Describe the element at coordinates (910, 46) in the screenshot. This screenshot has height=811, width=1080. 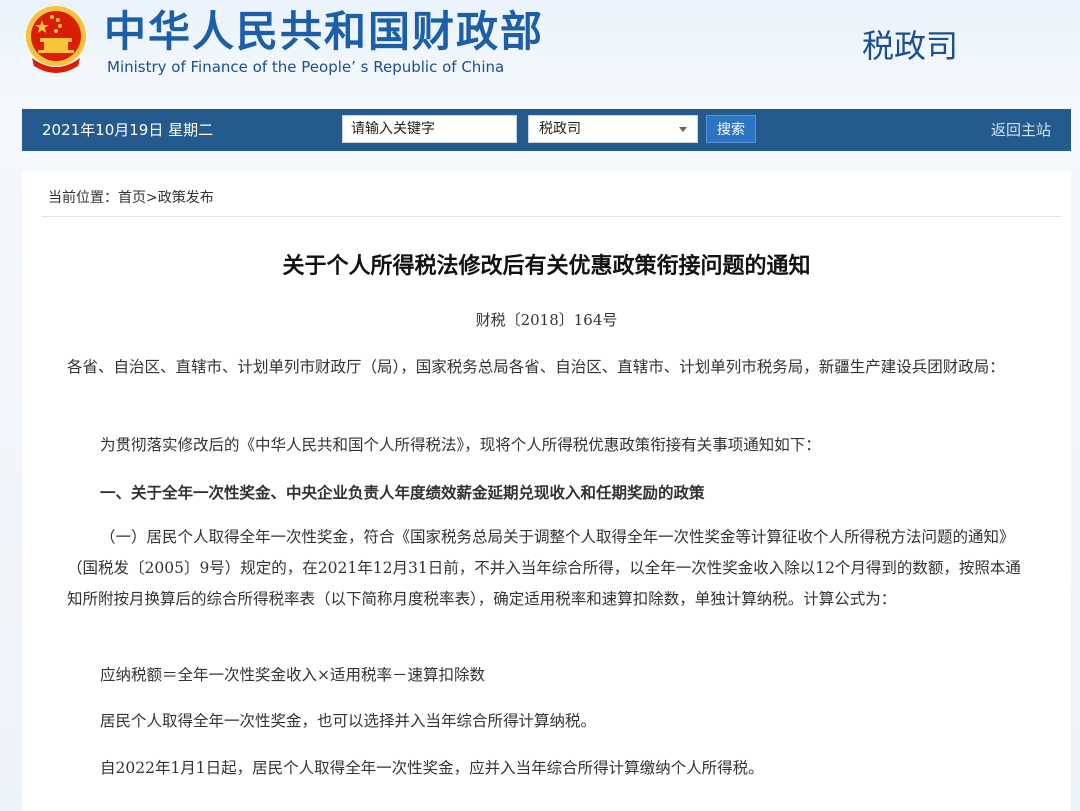
I see `department-title: 税政司` at that location.